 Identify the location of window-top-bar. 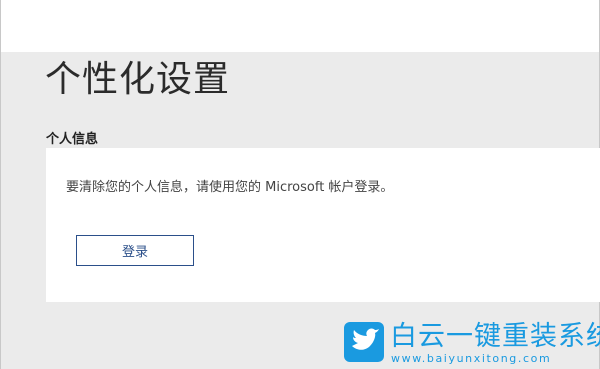
(300, 26).